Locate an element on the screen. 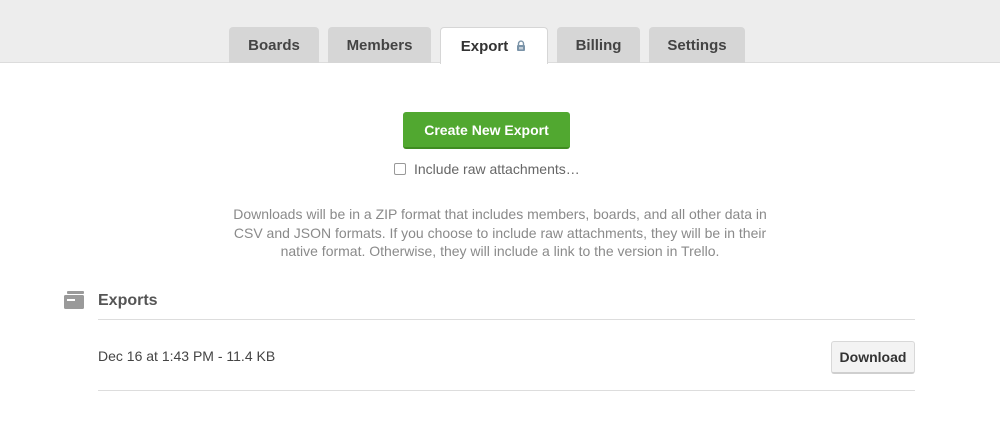 This screenshot has width=1000, height=447. tab-label: Members is located at coordinates (379, 45).